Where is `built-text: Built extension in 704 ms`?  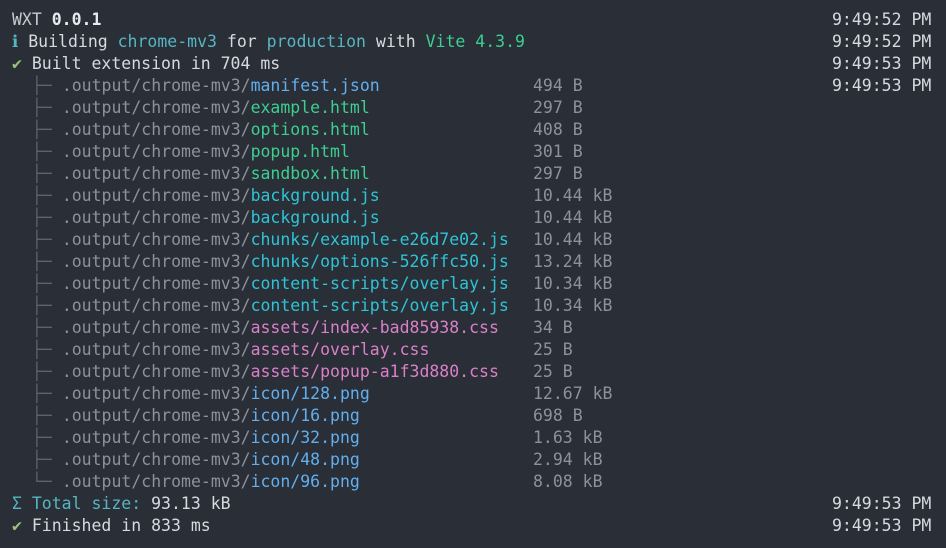 built-text: Built extension in 704 ms is located at coordinates (156, 63).